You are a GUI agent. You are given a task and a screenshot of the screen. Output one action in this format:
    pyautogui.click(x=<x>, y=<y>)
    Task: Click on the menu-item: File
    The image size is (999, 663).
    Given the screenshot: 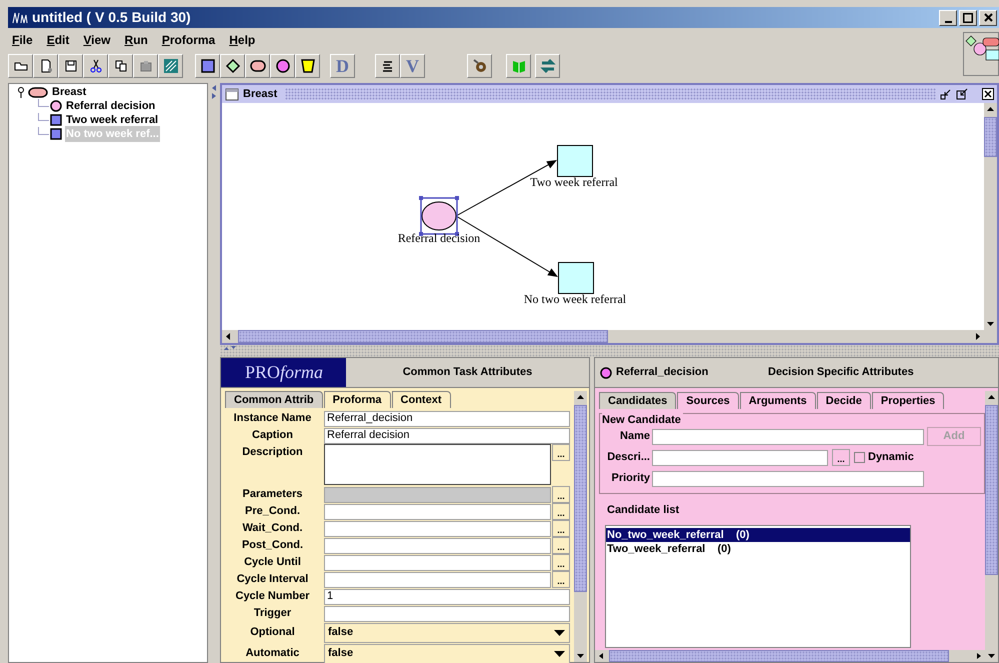 What is the action you would take?
    pyautogui.click(x=22, y=40)
    